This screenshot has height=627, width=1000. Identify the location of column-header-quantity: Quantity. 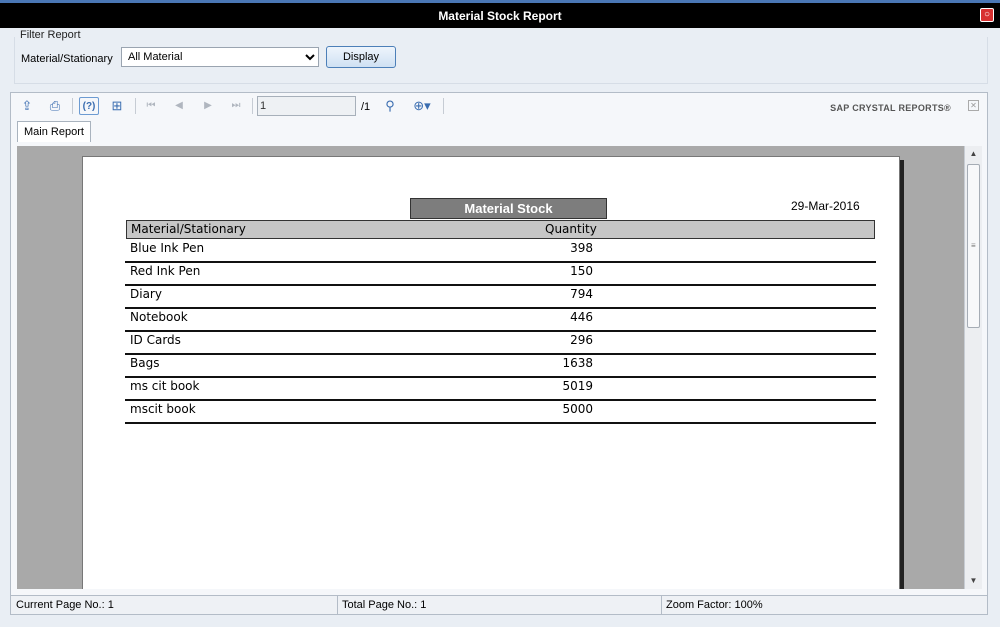
(571, 229).